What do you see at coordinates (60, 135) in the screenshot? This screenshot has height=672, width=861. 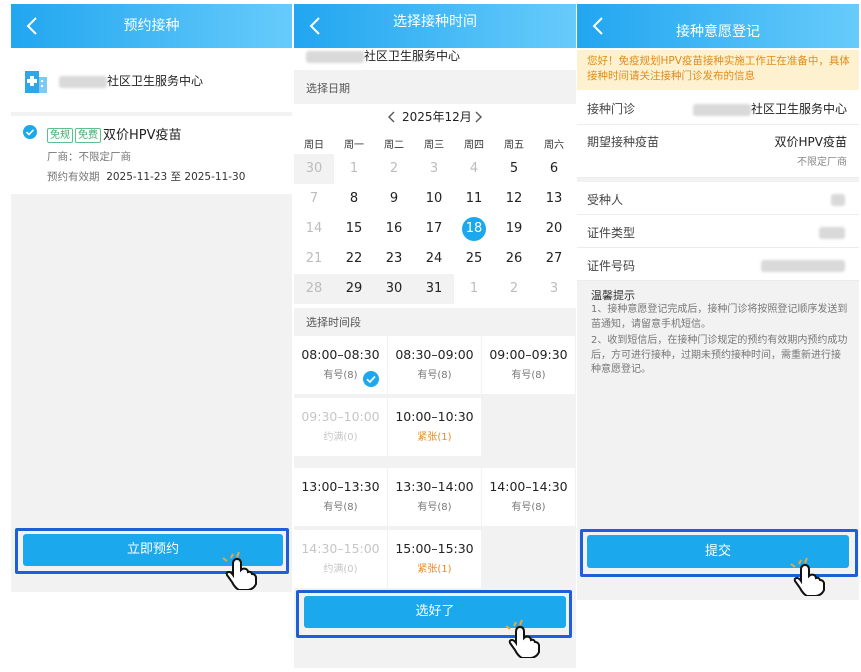 I see `tag-badge: 免规` at bounding box center [60, 135].